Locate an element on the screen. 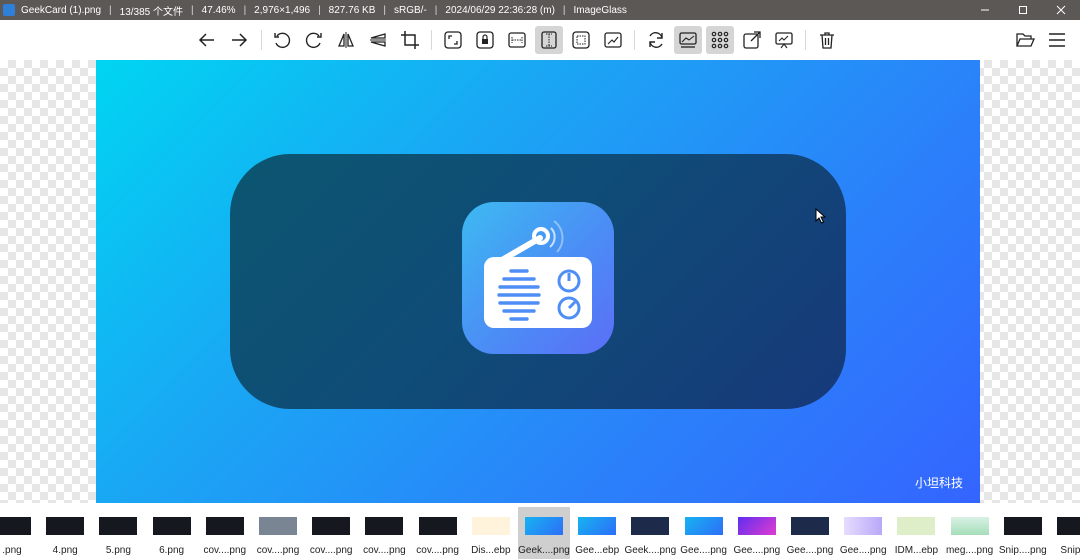  thumbnail-label: meg....png is located at coordinates (969, 550).